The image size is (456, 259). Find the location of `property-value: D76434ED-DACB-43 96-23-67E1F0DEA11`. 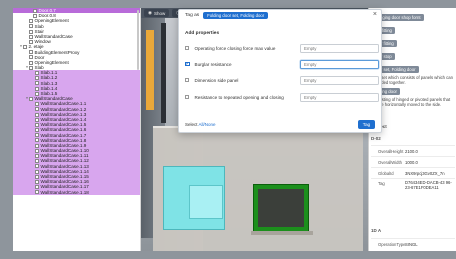

property-value: D76434ED-DACB-43 96-23-67E1F0DEA11 is located at coordinates (428, 185).